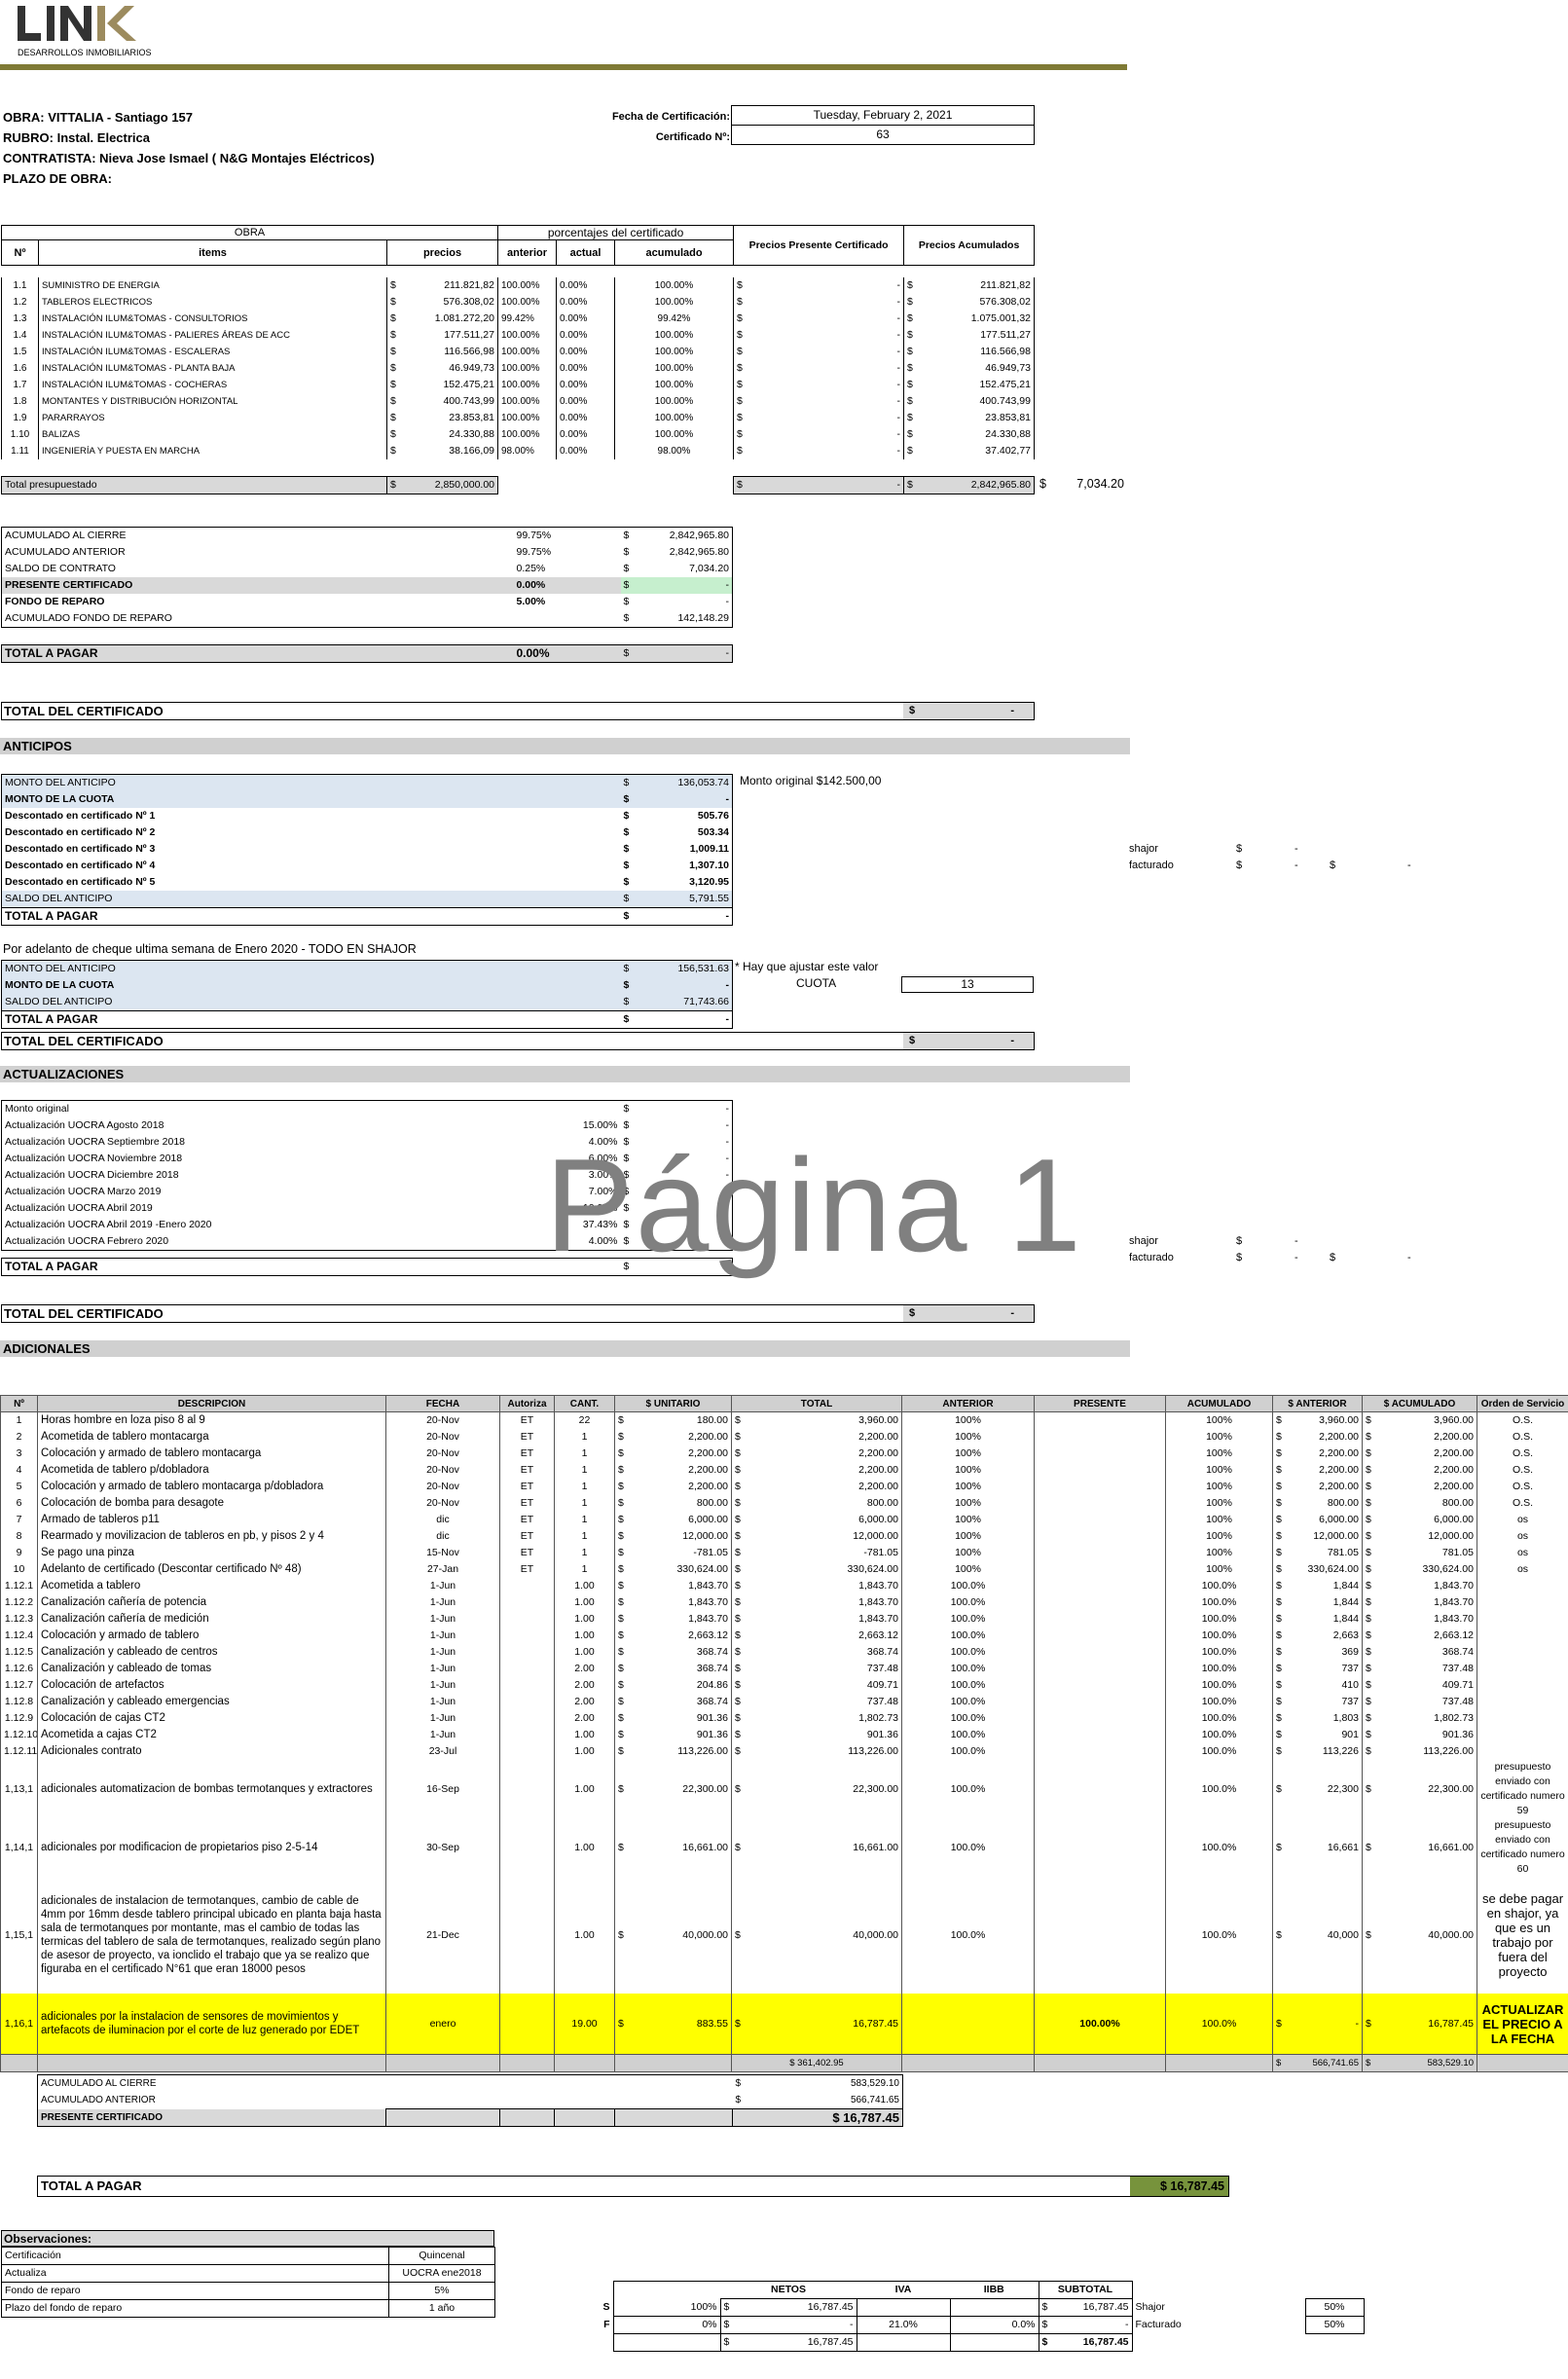 This screenshot has width=1568, height=2379. Describe the element at coordinates (1339, 1519) in the screenshot. I see `adicional-s-anterior: 6,000.00` at that location.